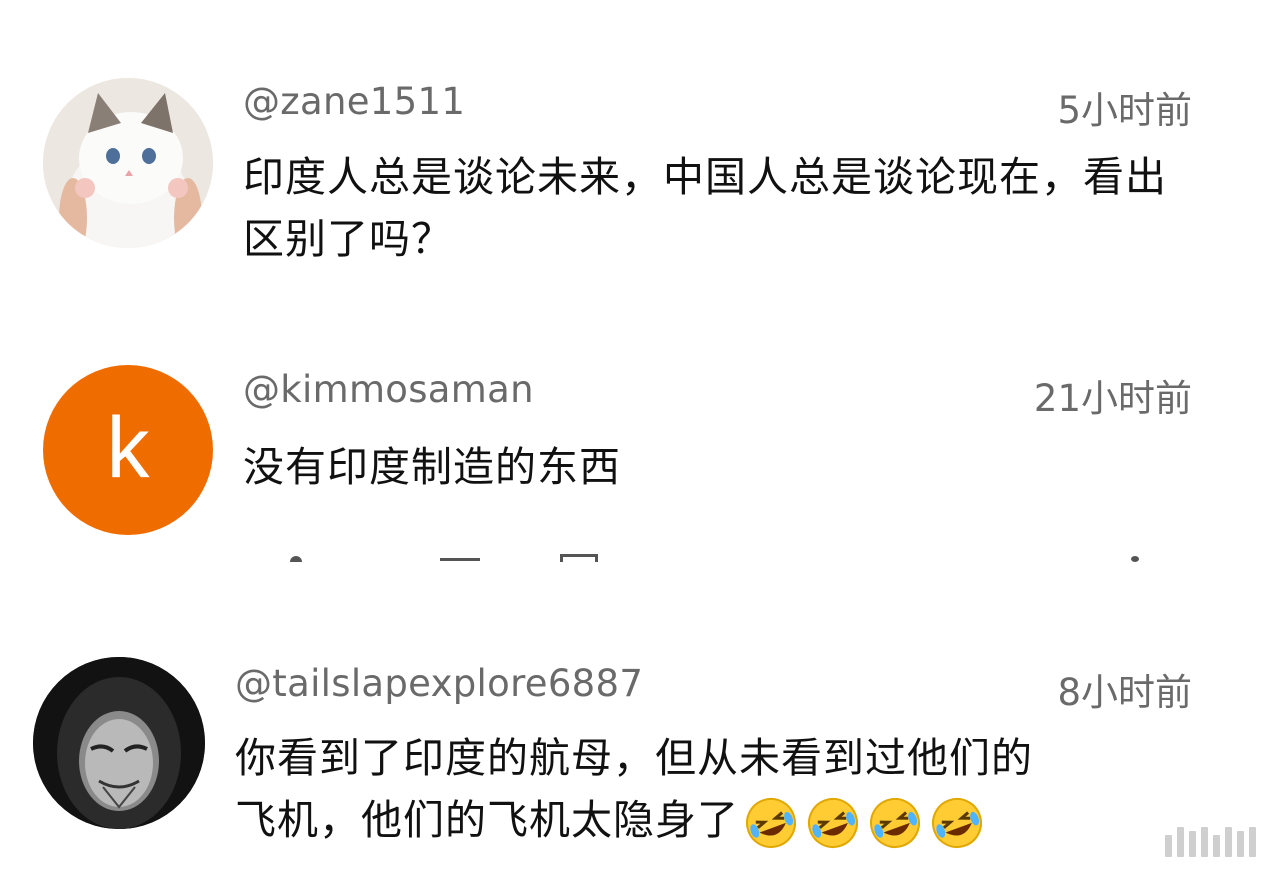 Image resolution: width=1280 pixels, height=885 pixels. I want to click on emoji-group, so click(864, 823).